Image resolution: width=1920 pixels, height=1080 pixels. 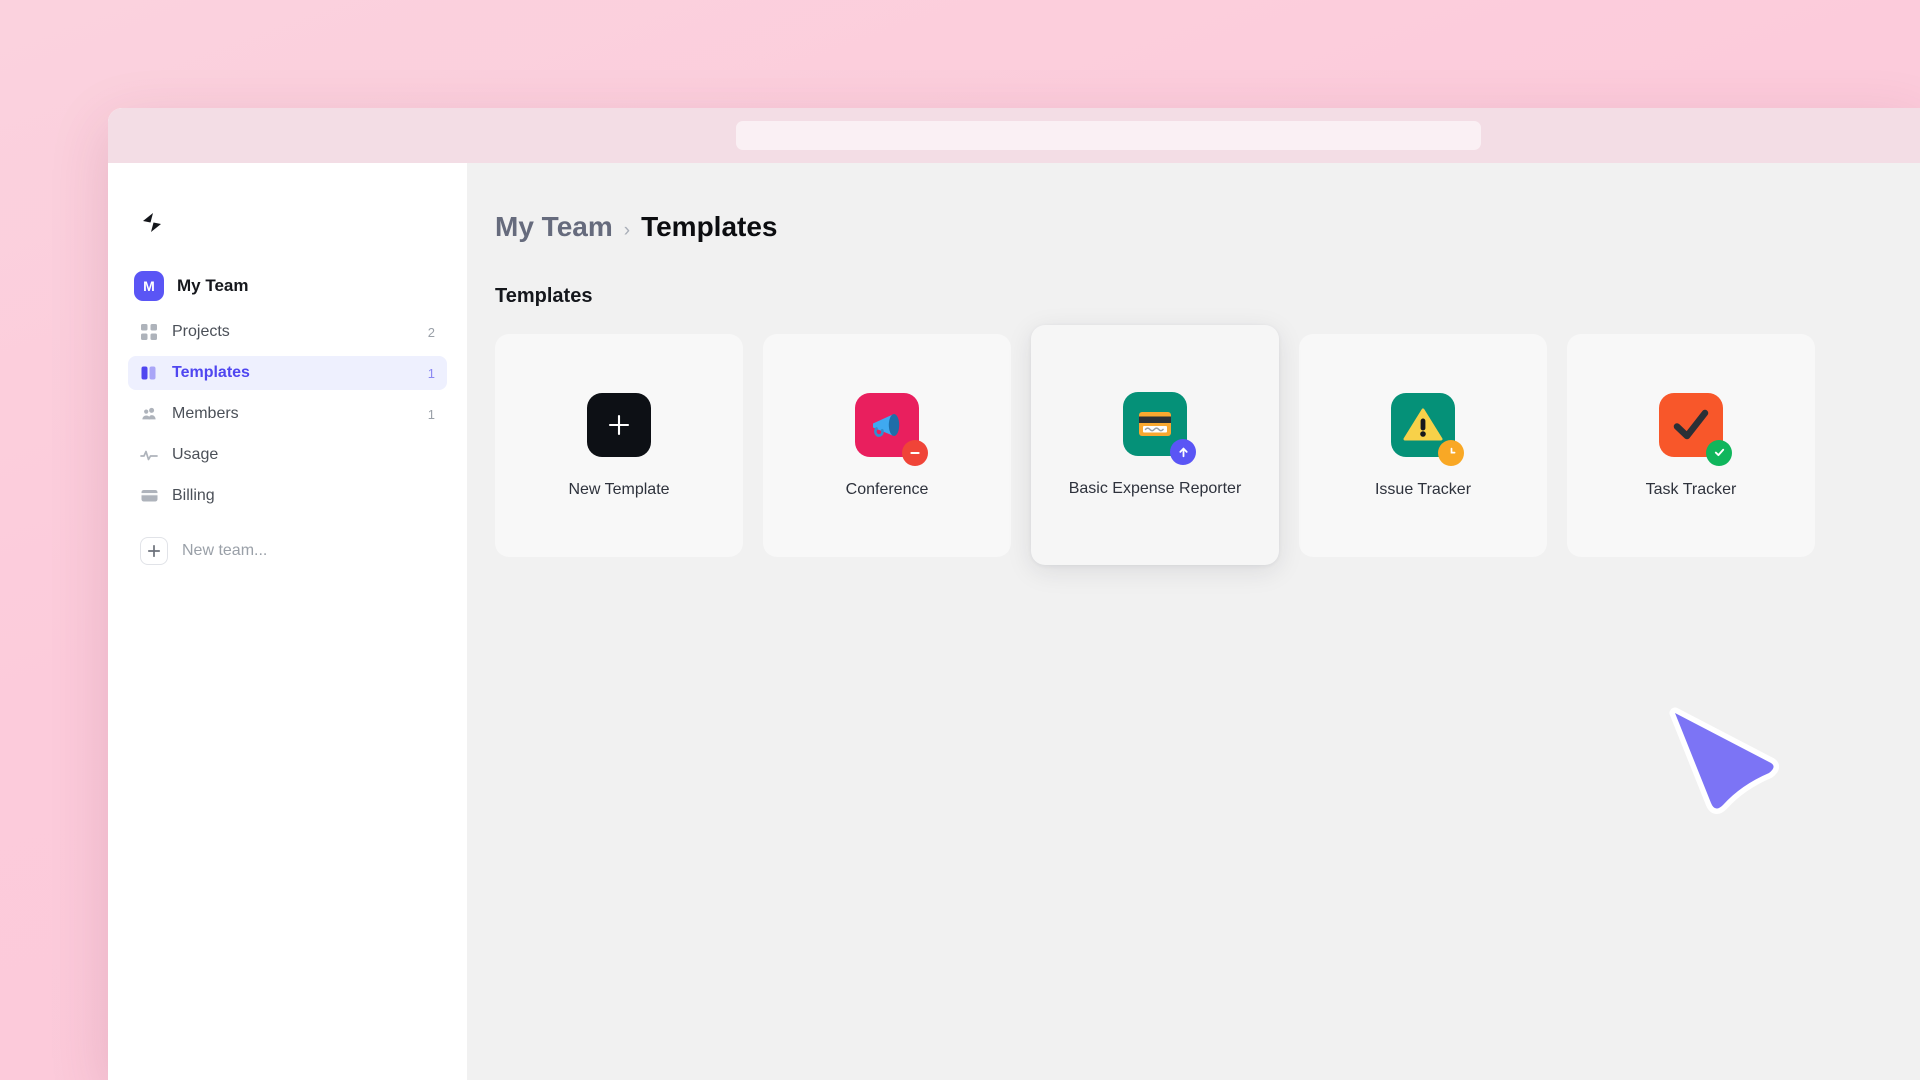 I want to click on spark-logo, so click(x=152, y=224).